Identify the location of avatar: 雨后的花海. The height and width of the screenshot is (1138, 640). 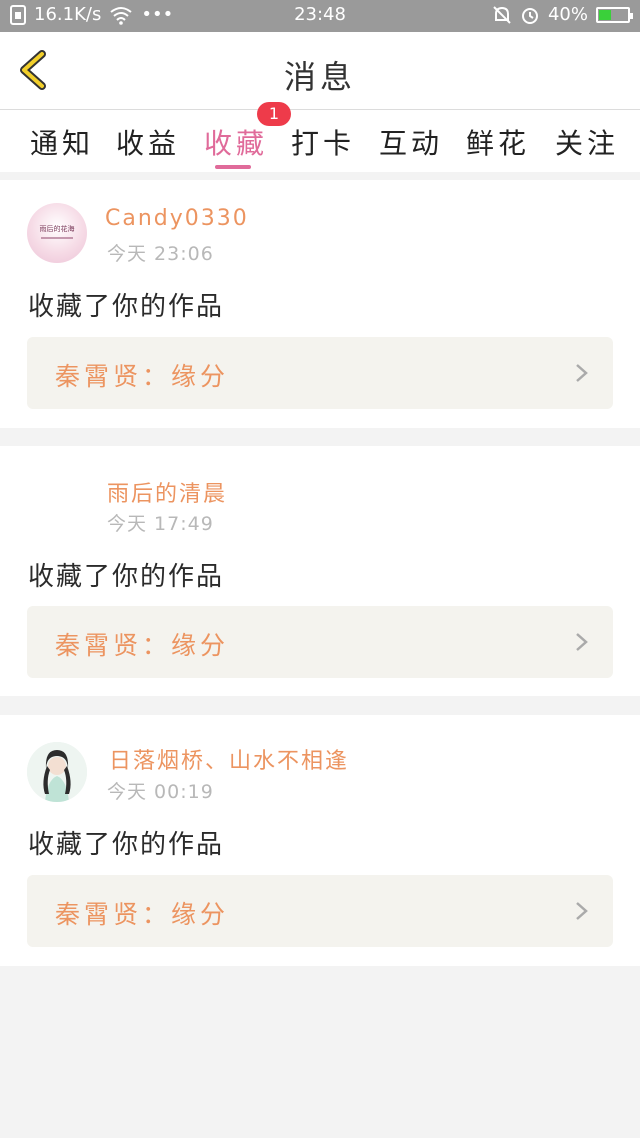
(57, 233).